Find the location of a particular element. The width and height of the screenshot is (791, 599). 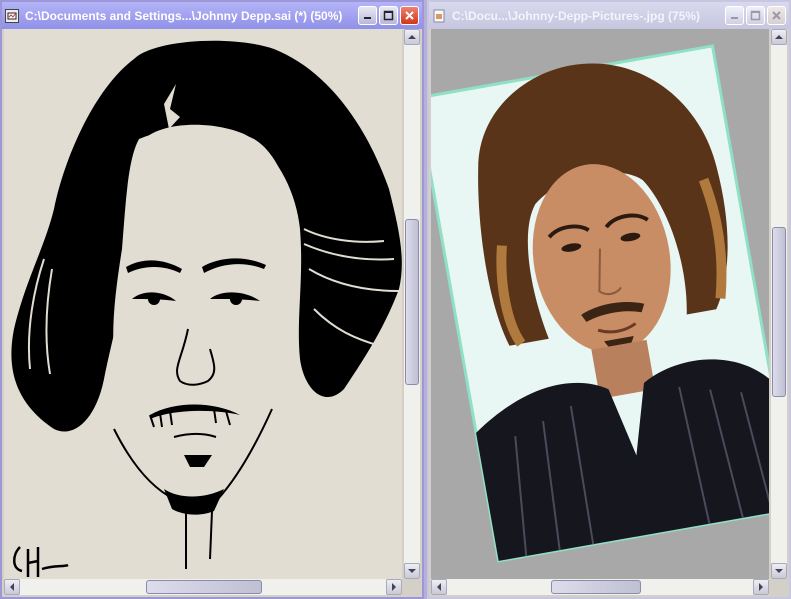

photo-horizontal-scrollbar is located at coordinates (600, 587).